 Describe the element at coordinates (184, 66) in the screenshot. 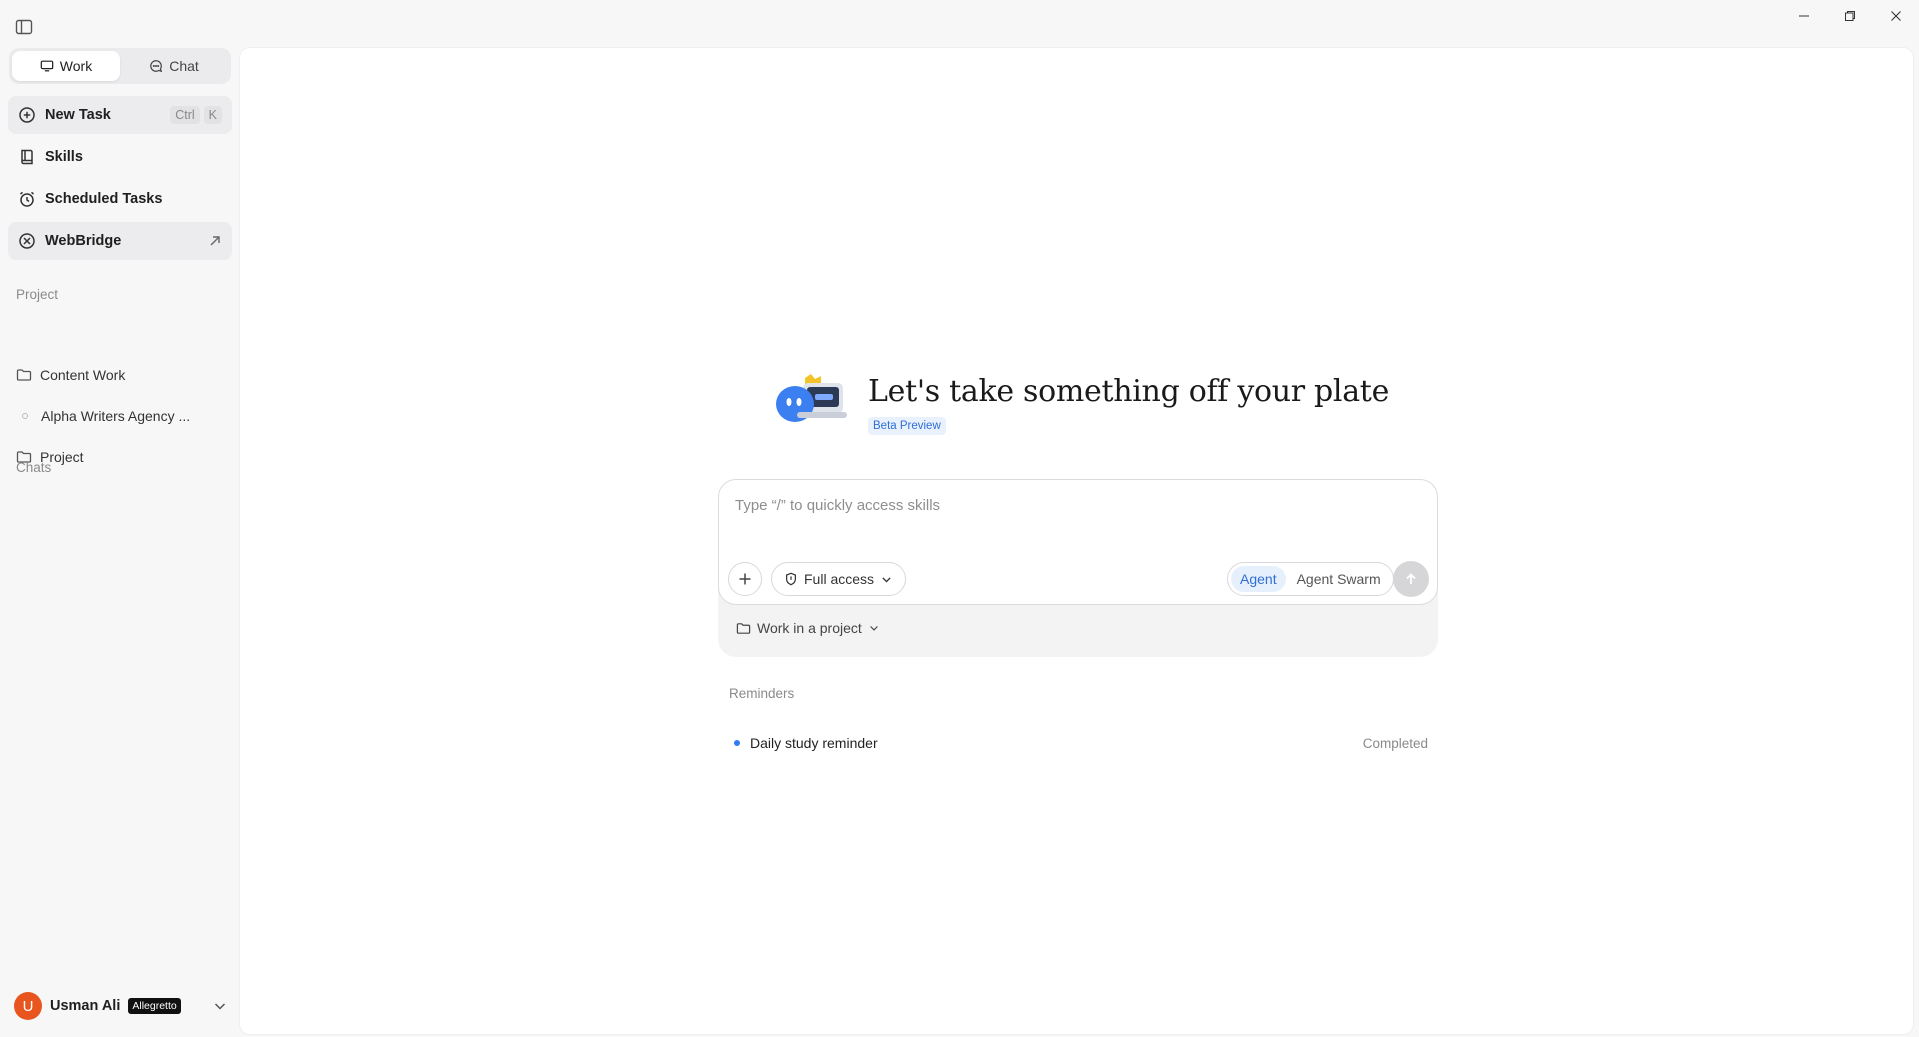

I see `tab-chat-label: Chat` at that location.